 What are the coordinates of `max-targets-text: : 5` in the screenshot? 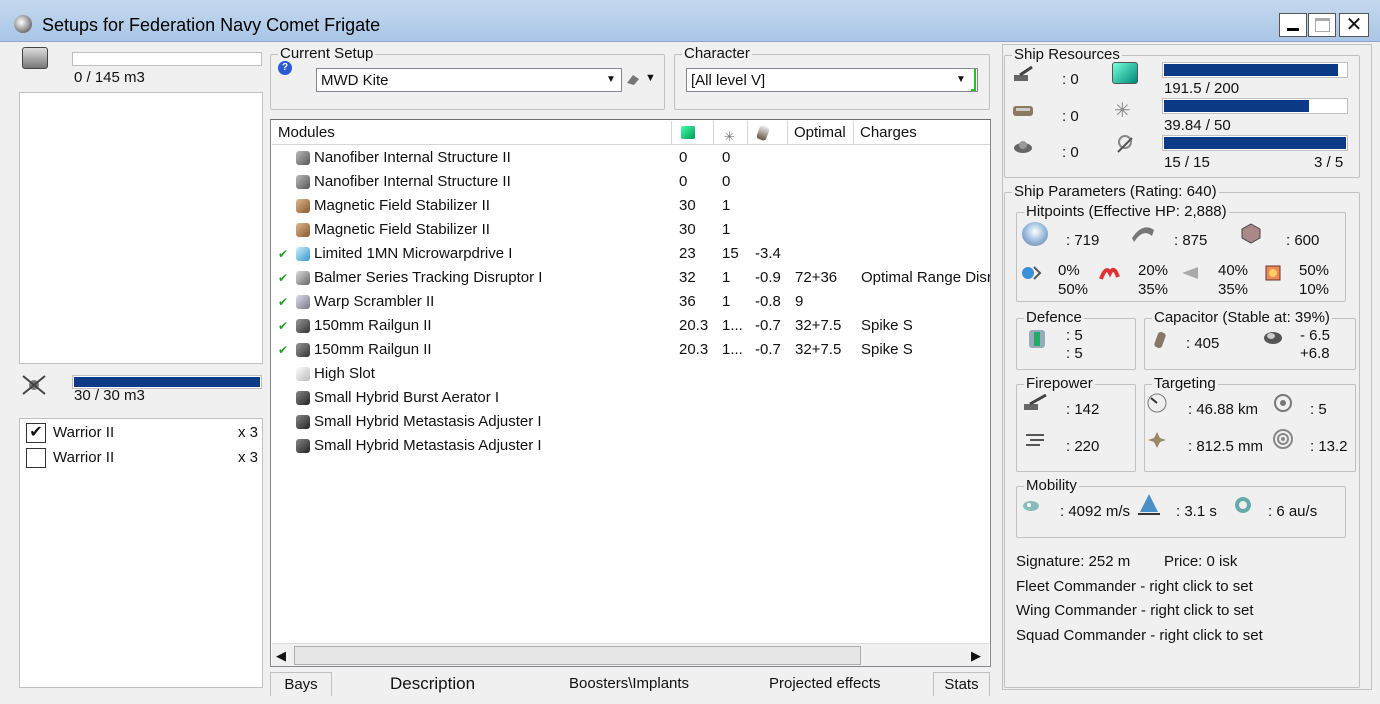 It's located at (1318, 409).